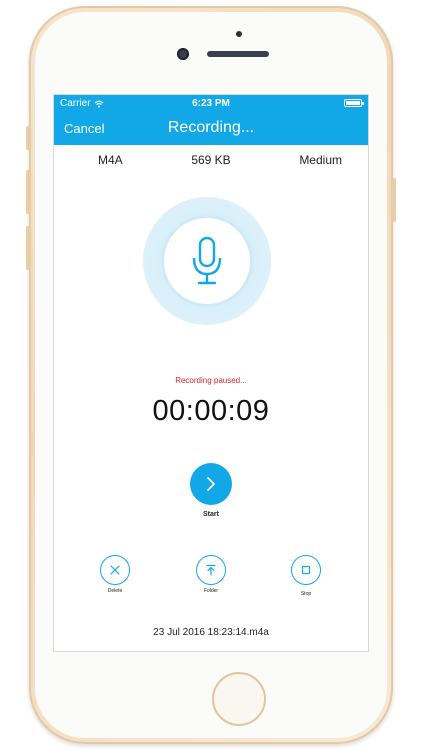 The width and height of the screenshot is (422, 750). I want to click on delete-label: Delete, so click(115, 591).